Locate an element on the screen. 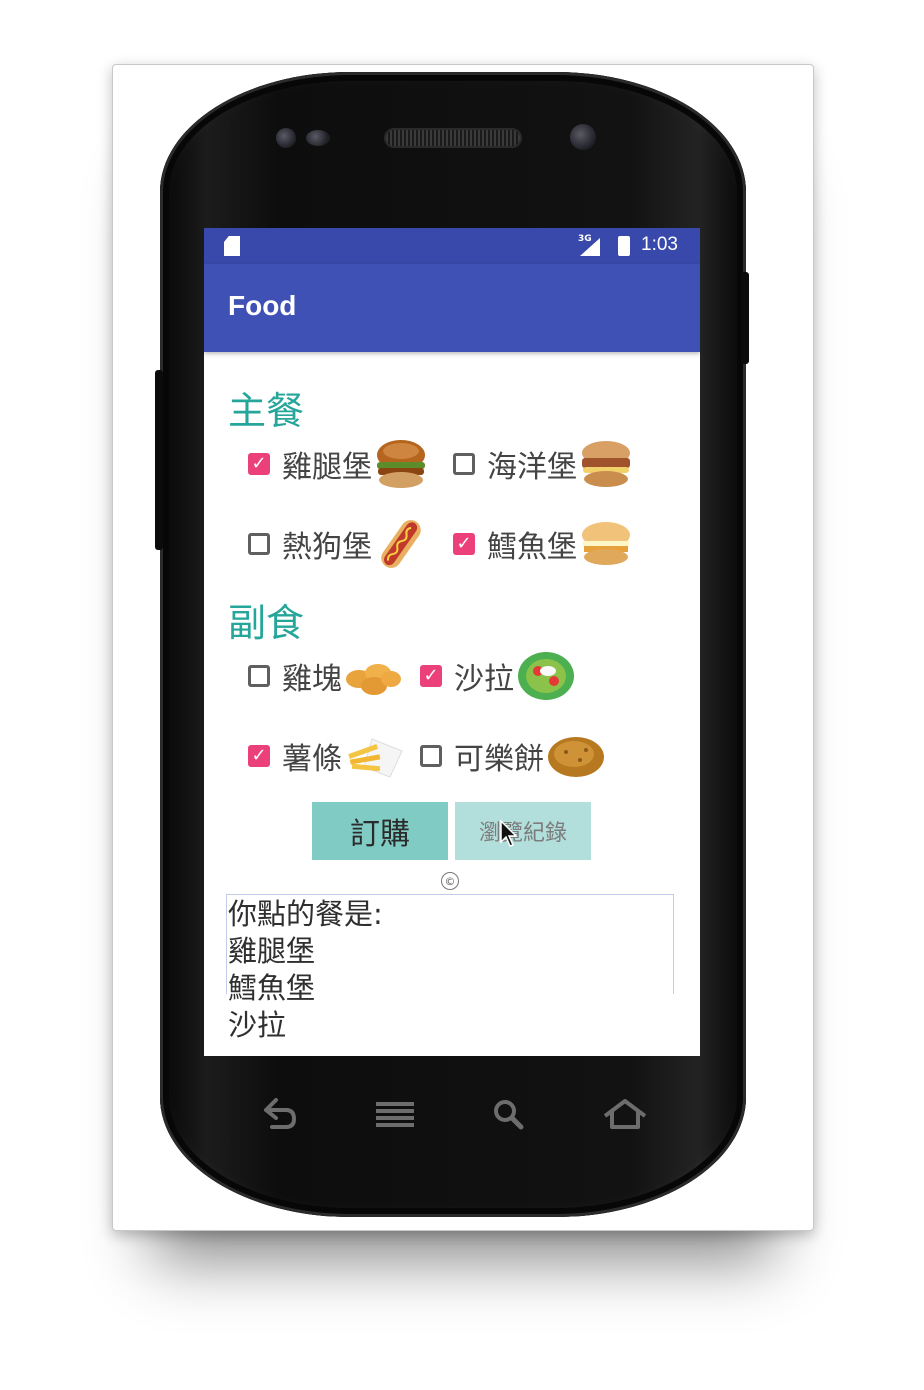 This screenshot has width=924, height=1390. option-label: 沙拉 is located at coordinates (484, 679).